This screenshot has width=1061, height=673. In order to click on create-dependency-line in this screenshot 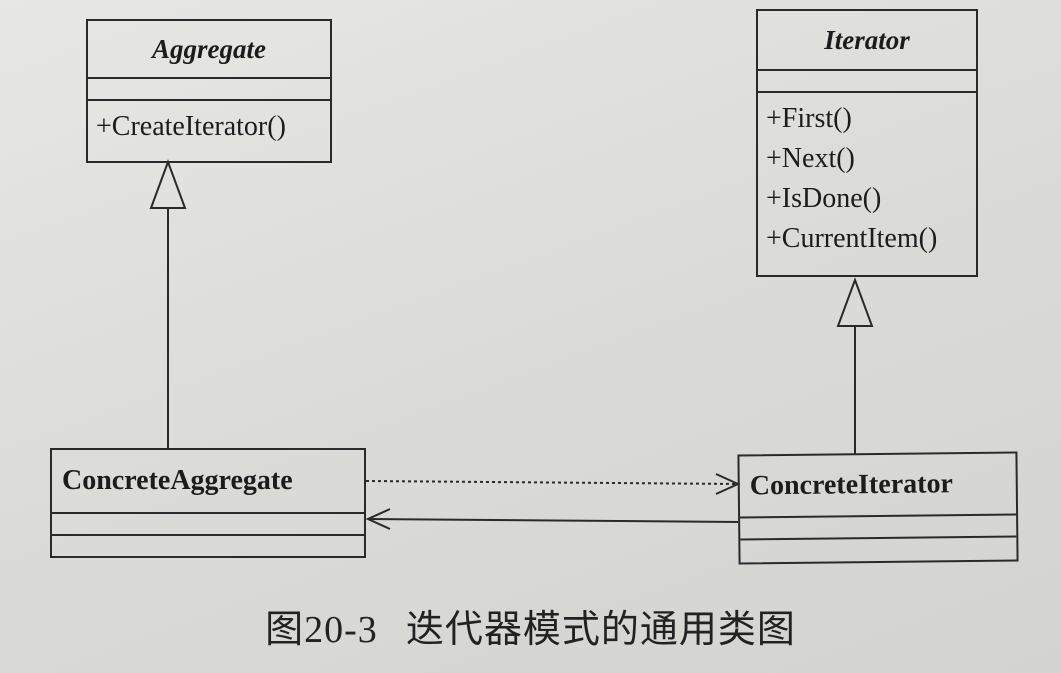, I will do `click(552, 482)`.